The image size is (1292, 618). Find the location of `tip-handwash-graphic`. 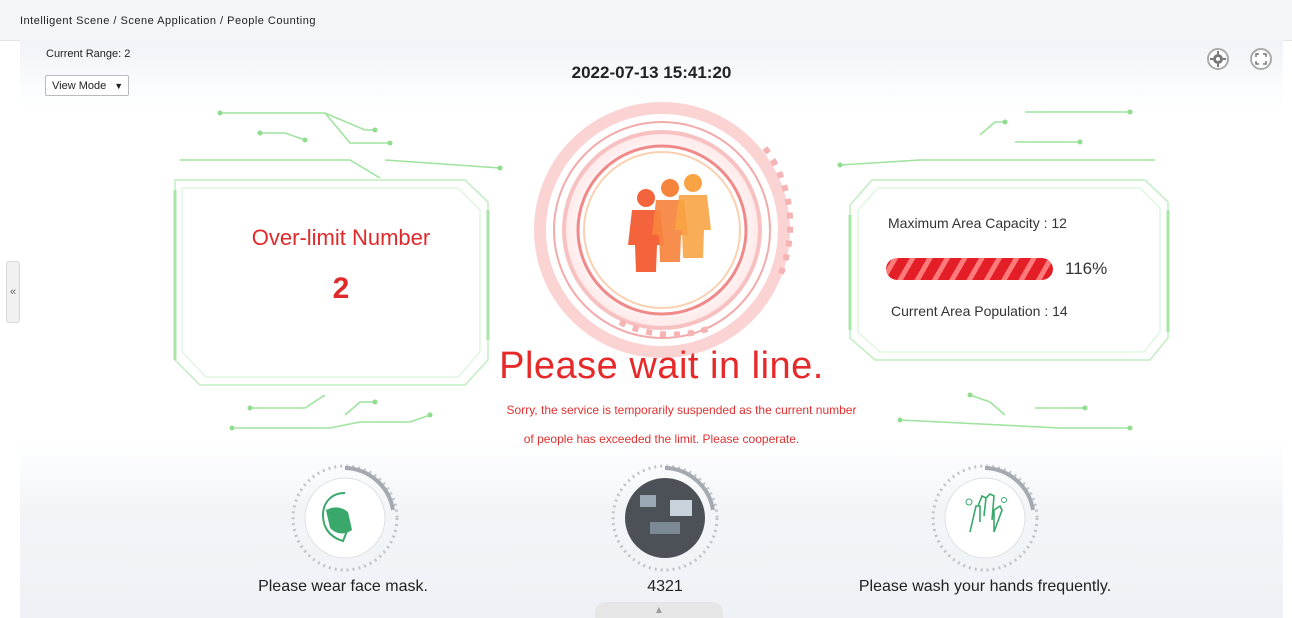

tip-handwash-graphic is located at coordinates (985, 518).